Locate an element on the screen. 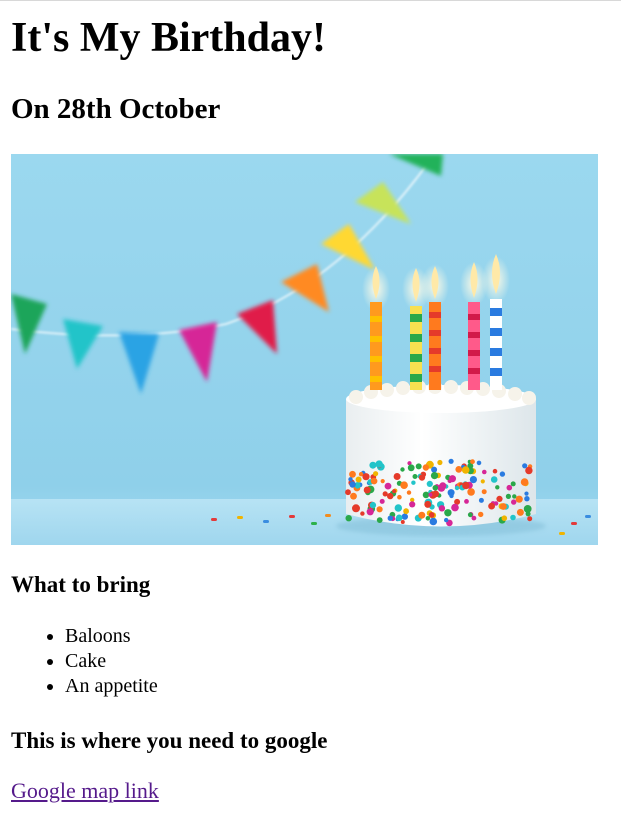  list-item: An appetite is located at coordinates (111, 686).